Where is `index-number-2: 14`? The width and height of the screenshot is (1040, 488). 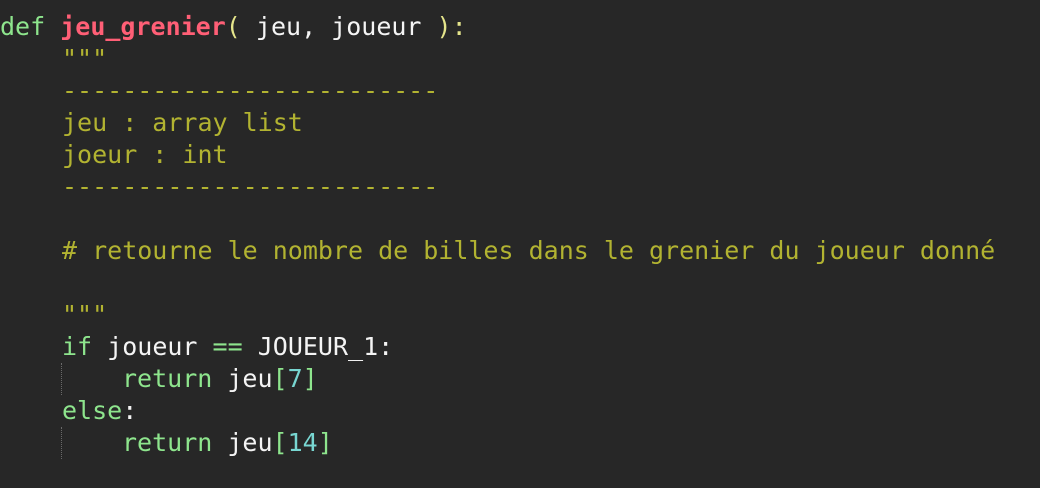
index-number-2: 14 is located at coordinates (302, 442).